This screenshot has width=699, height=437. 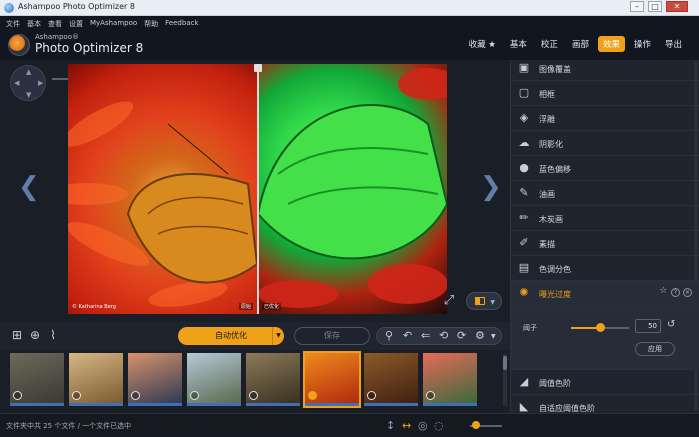 What do you see at coordinates (491, 187) in the screenshot?
I see `next-image-arrow-icon: ❯` at bounding box center [491, 187].